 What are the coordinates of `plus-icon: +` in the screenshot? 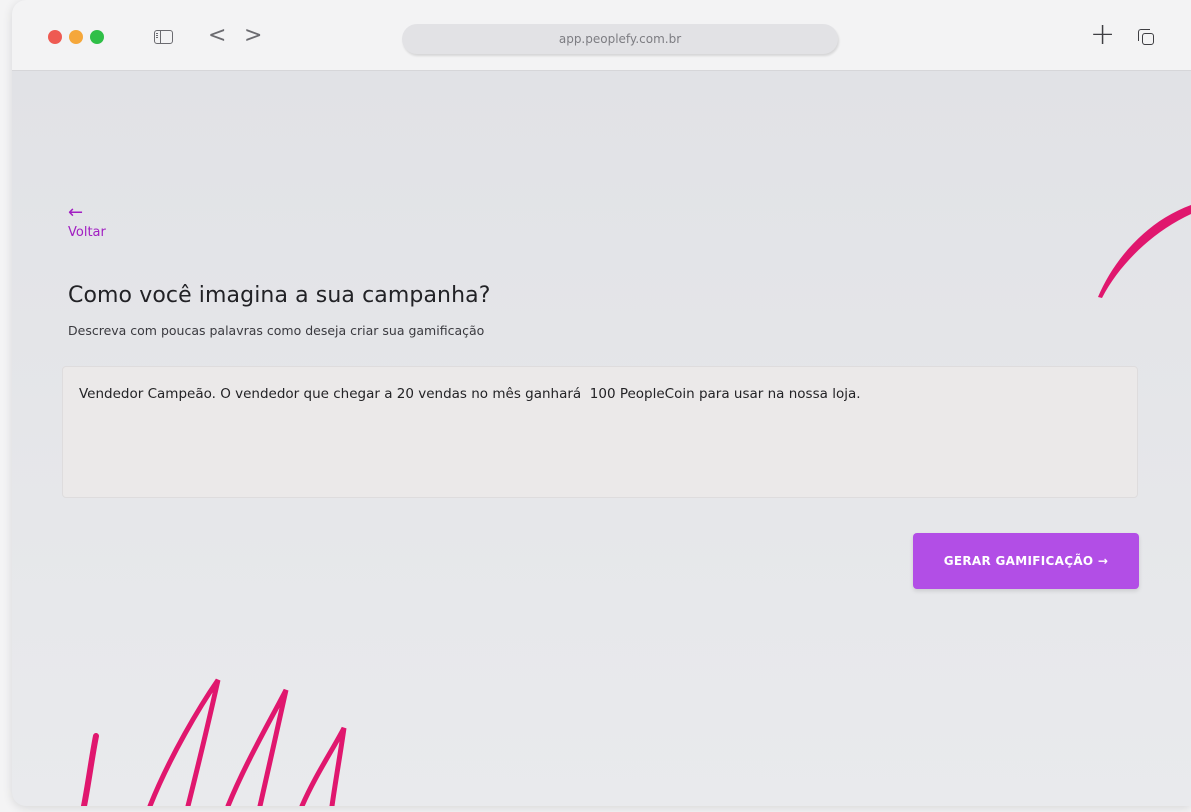 It's located at (1102, 35).